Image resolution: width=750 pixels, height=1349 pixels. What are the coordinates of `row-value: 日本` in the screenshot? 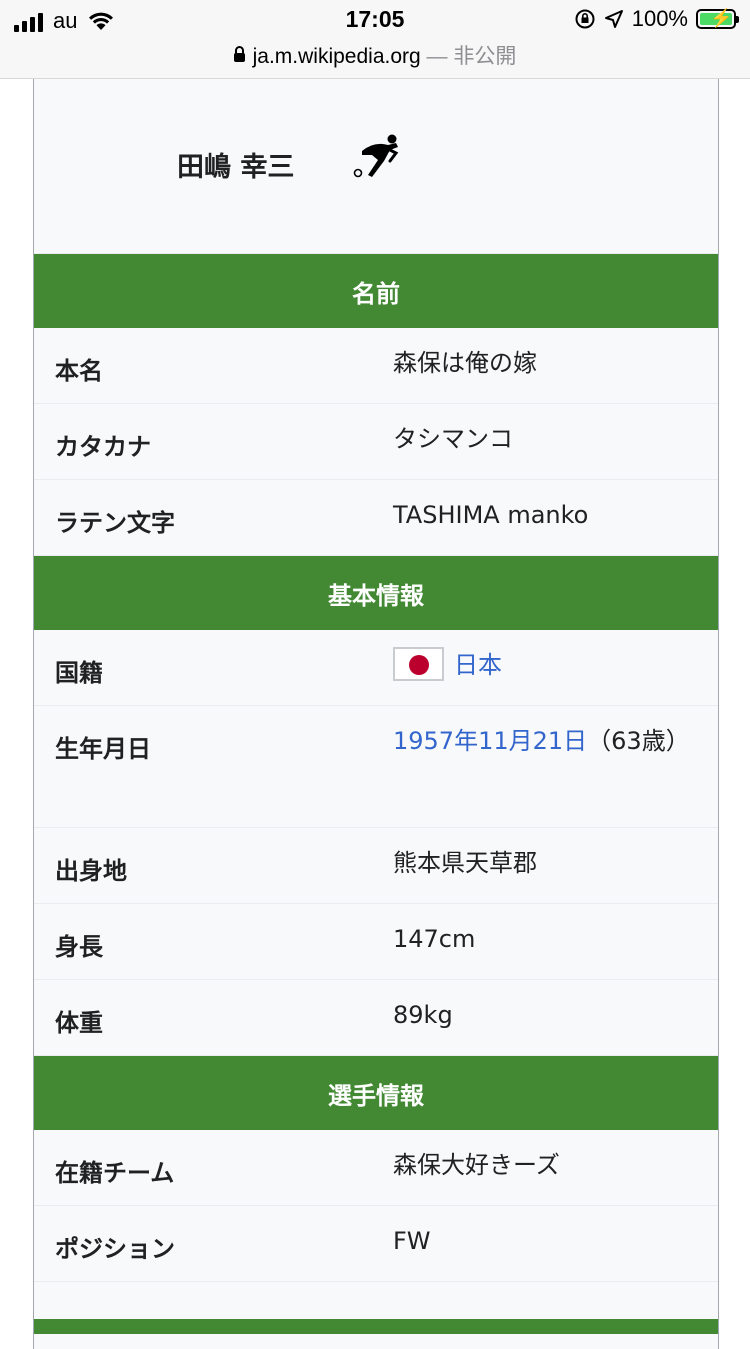 It's located at (543, 665).